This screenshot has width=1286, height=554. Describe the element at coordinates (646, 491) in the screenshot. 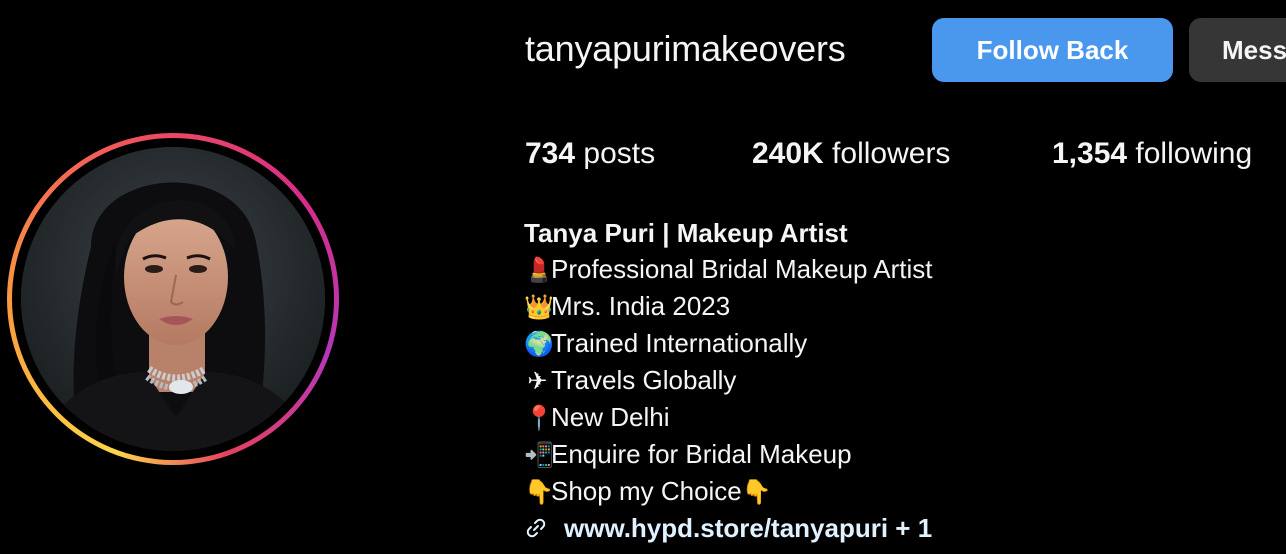

I see `bio-line-text: Shop my Choice` at that location.